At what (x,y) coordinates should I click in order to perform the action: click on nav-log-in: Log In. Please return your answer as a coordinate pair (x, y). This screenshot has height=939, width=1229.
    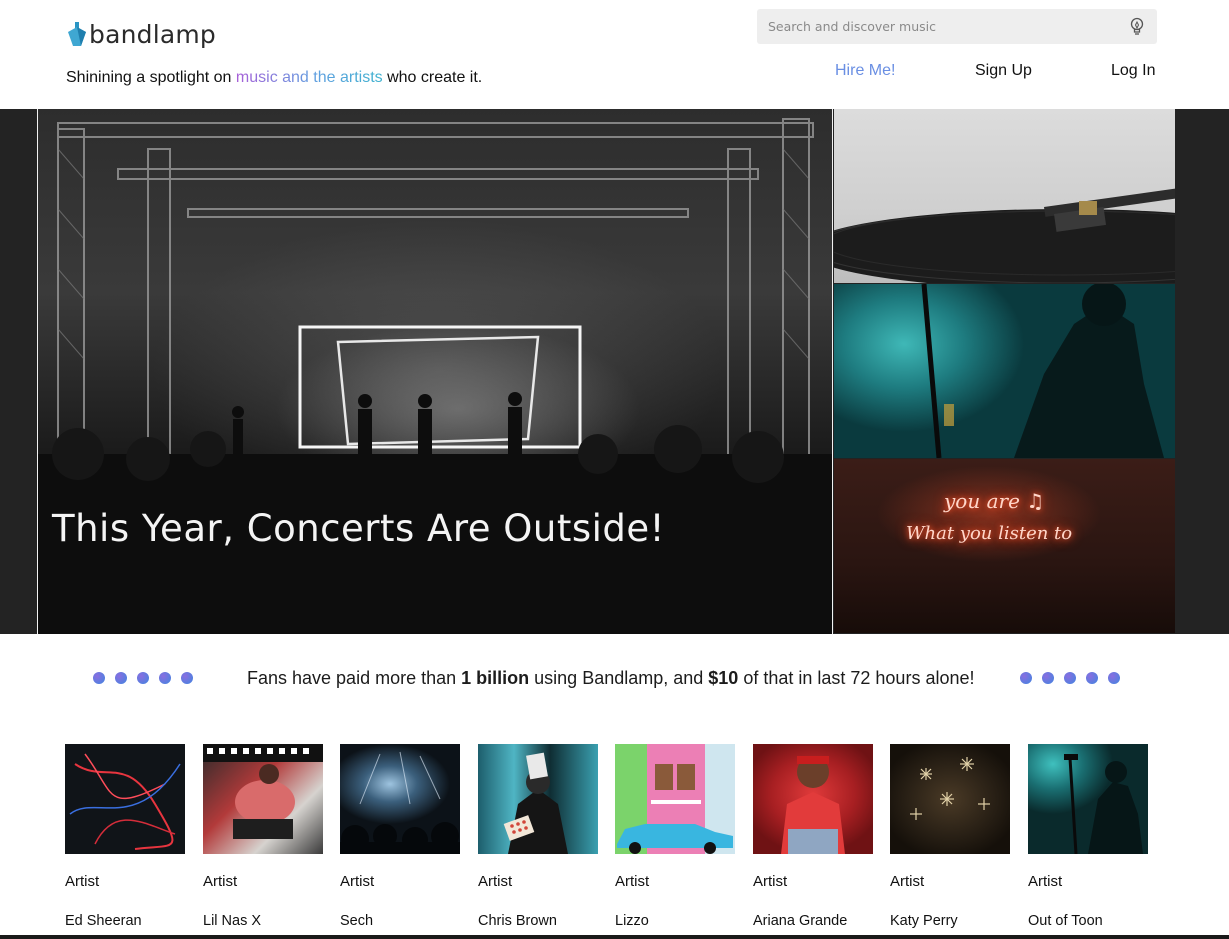
    Looking at the image, I should click on (1133, 71).